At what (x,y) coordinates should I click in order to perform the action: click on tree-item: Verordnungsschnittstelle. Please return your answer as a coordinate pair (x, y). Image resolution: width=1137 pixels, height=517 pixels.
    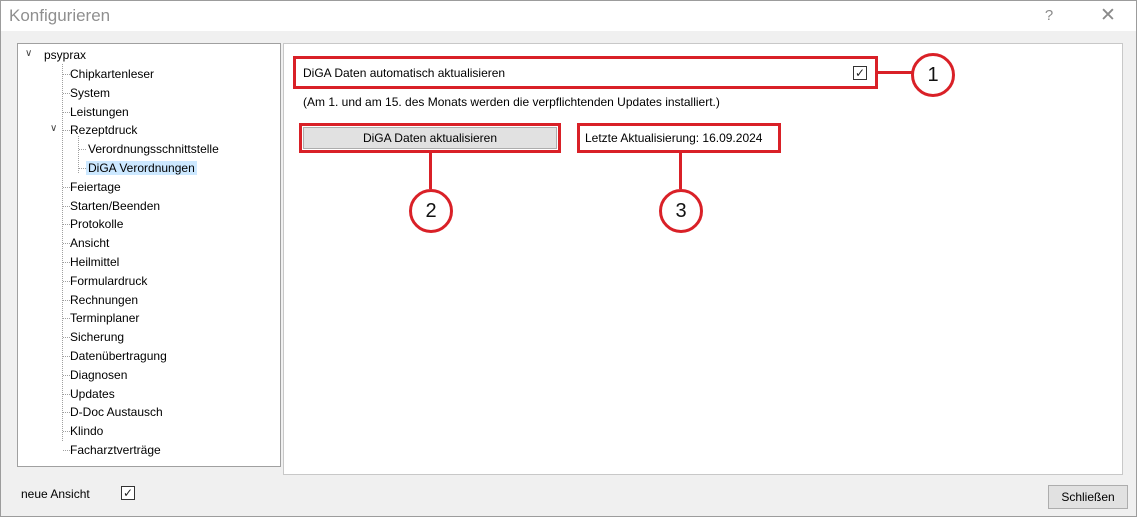
    Looking at the image, I should click on (153, 149).